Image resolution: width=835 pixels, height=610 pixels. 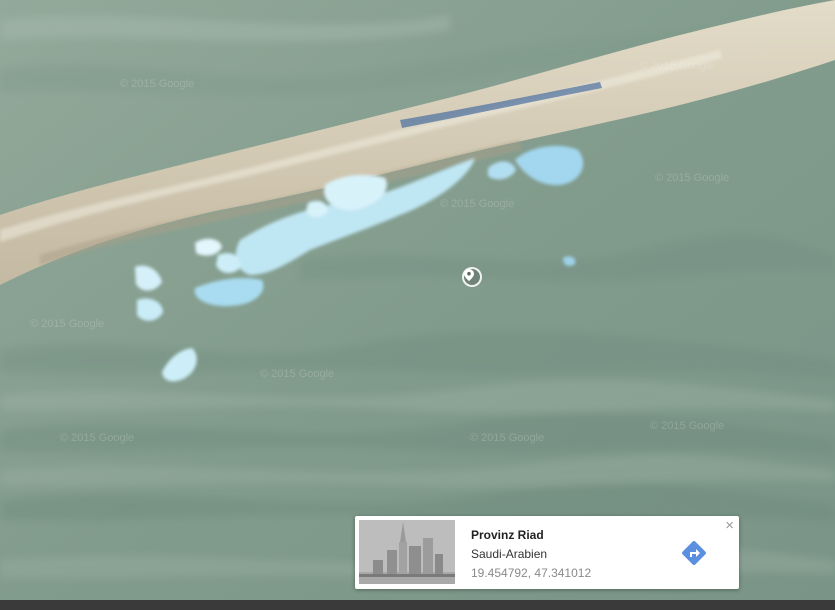 I want to click on location-pin-icon, so click(x=472, y=277).